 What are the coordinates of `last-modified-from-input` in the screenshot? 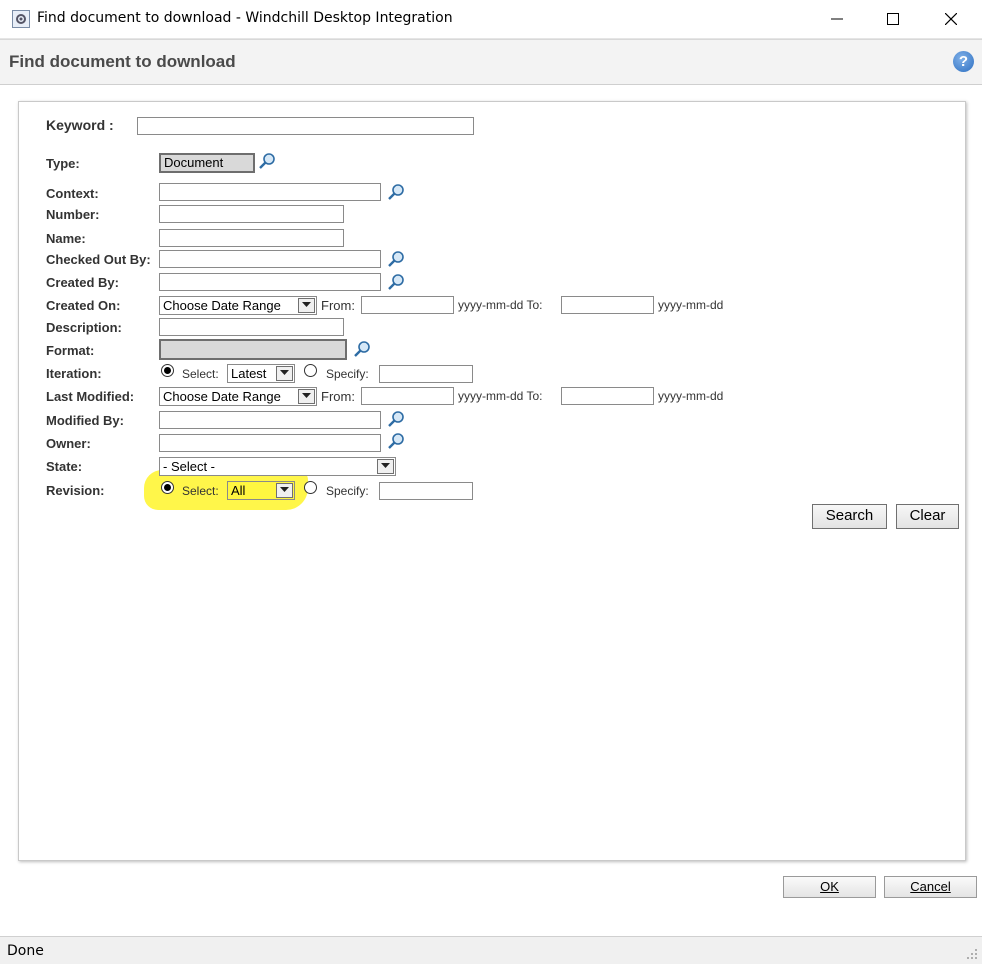 It's located at (407, 396).